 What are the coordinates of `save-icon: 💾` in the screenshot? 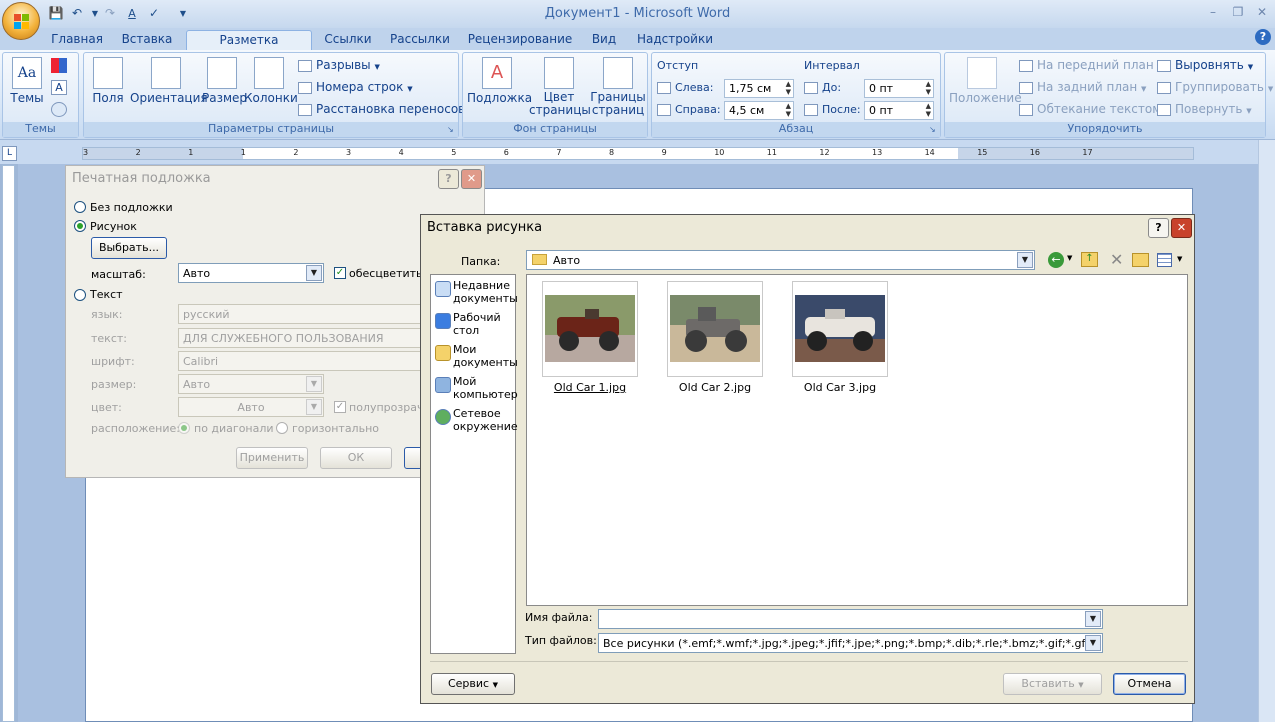 It's located at (56, 13).